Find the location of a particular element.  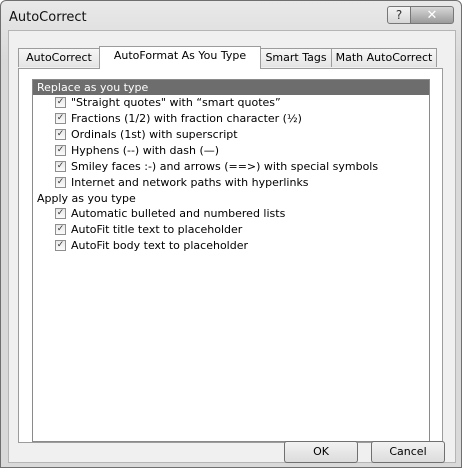

list-item: ✓ AutoFit title text to placeholder is located at coordinates (231, 230).